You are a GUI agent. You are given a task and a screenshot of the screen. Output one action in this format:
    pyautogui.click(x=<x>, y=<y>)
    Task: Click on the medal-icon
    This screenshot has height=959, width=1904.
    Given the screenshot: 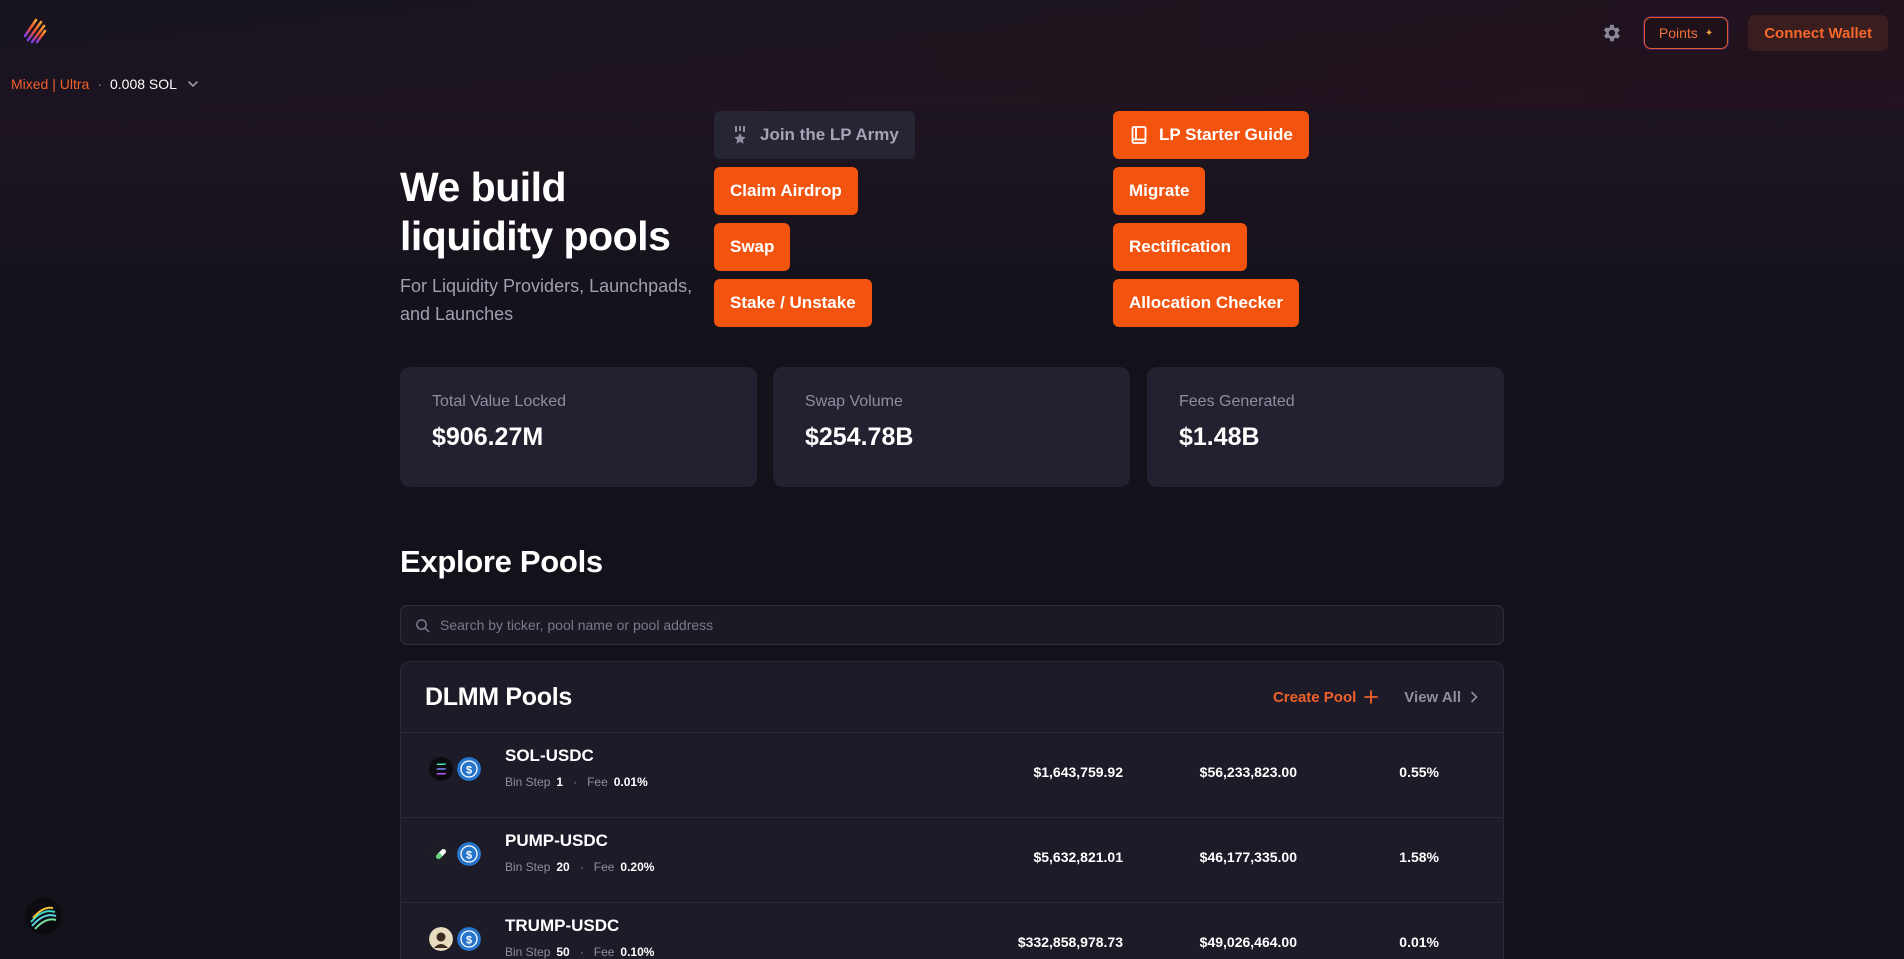 What is the action you would take?
    pyautogui.click(x=740, y=135)
    